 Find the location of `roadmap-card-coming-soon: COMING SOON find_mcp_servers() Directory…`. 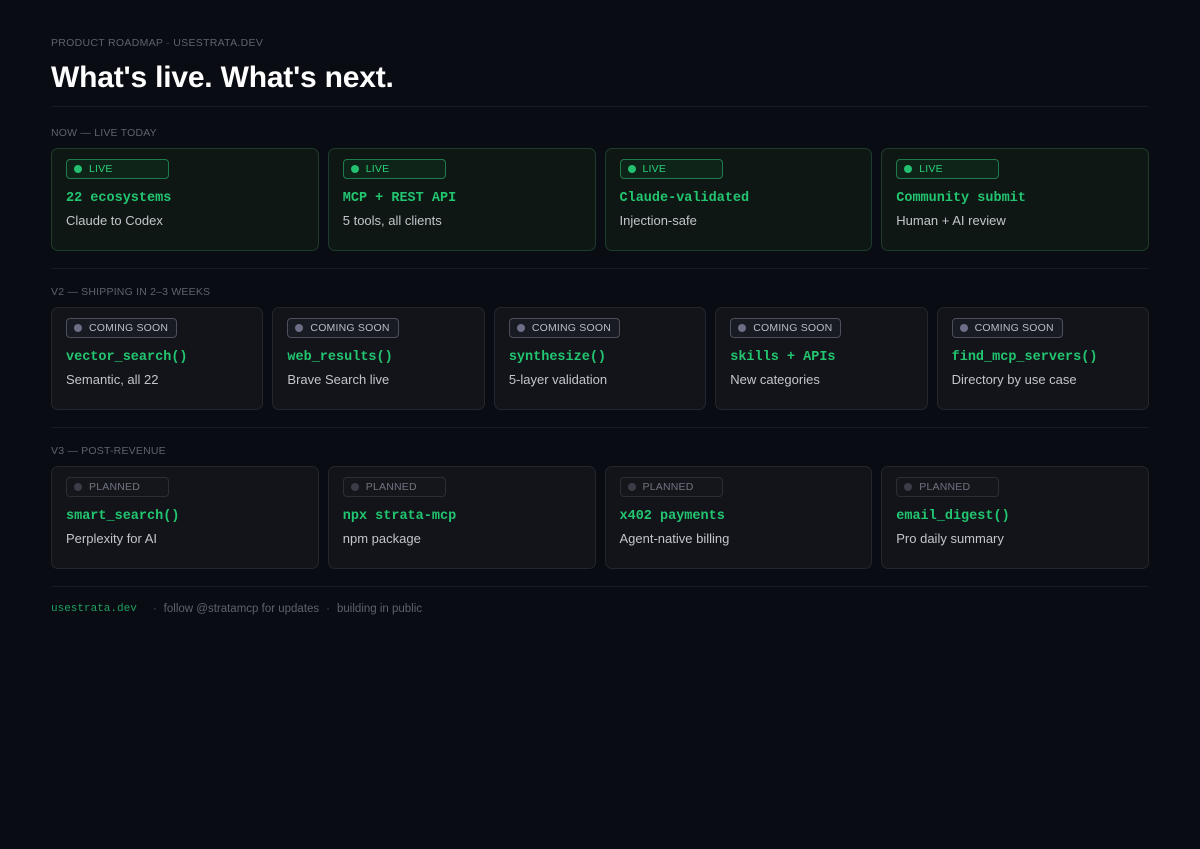

roadmap-card-coming-soon: COMING SOON find_mcp_servers() Directory… is located at coordinates (1043, 358).